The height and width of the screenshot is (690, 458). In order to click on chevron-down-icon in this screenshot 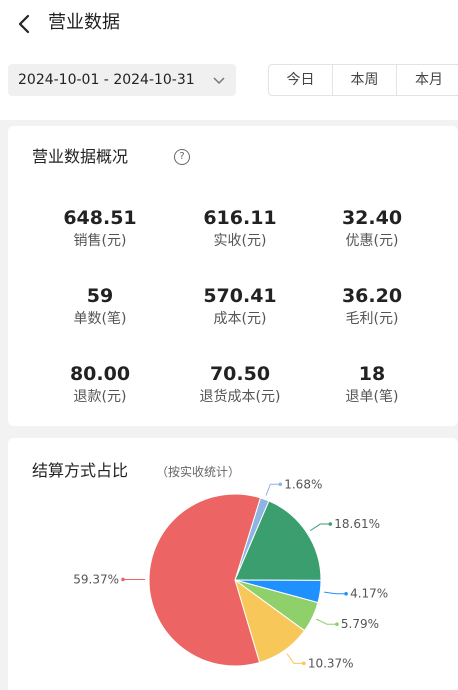, I will do `click(219, 81)`.